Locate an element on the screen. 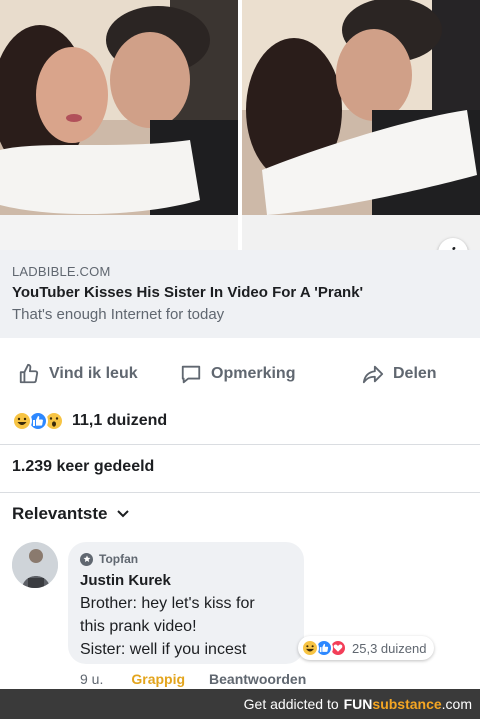 The height and width of the screenshot is (719, 480). comment-sort-dropdown: Relevantste is located at coordinates (71, 514).